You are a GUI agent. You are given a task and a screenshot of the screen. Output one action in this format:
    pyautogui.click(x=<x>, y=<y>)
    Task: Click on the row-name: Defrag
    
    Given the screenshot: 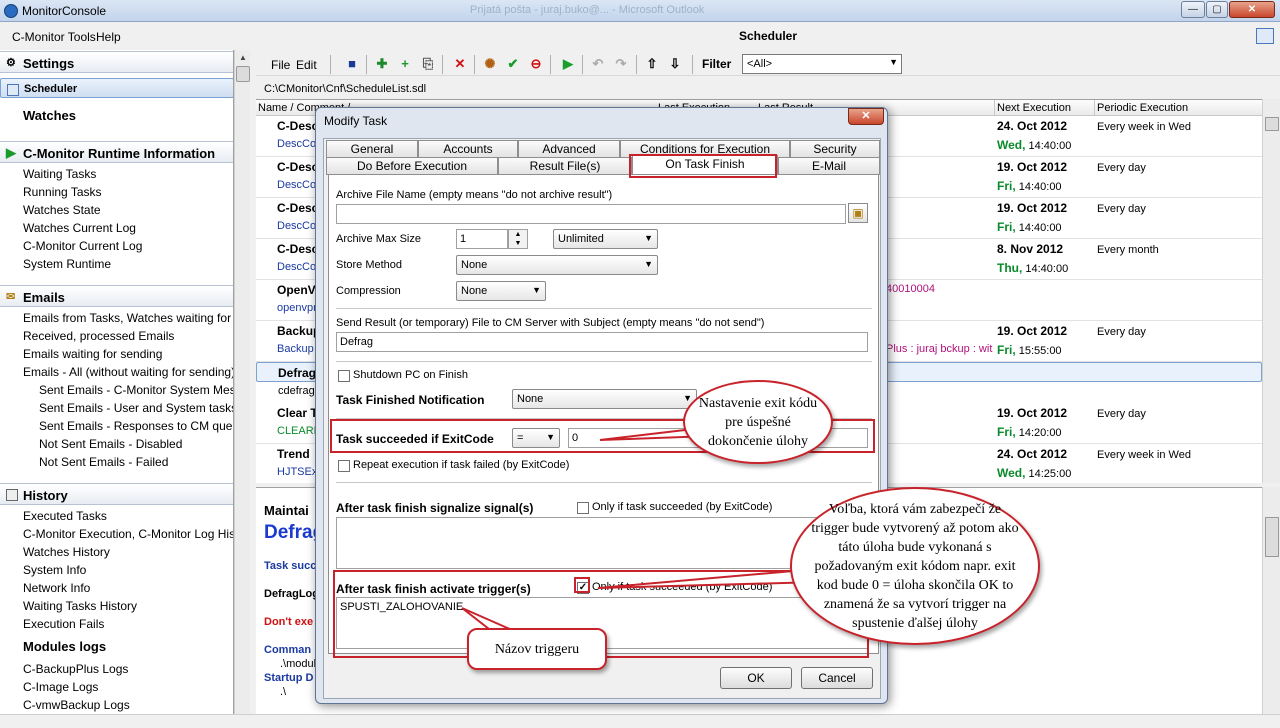 What is the action you would take?
    pyautogui.click(x=297, y=373)
    